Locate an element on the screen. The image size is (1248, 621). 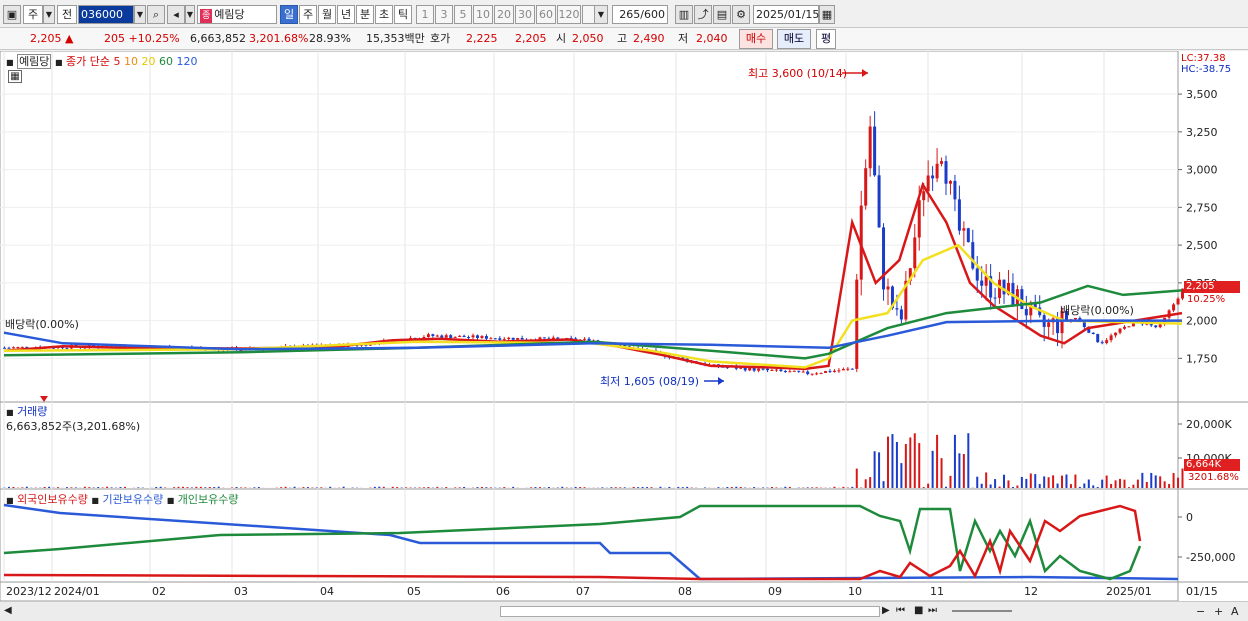
minute-5-button: 5 is located at coordinates (463, 14).